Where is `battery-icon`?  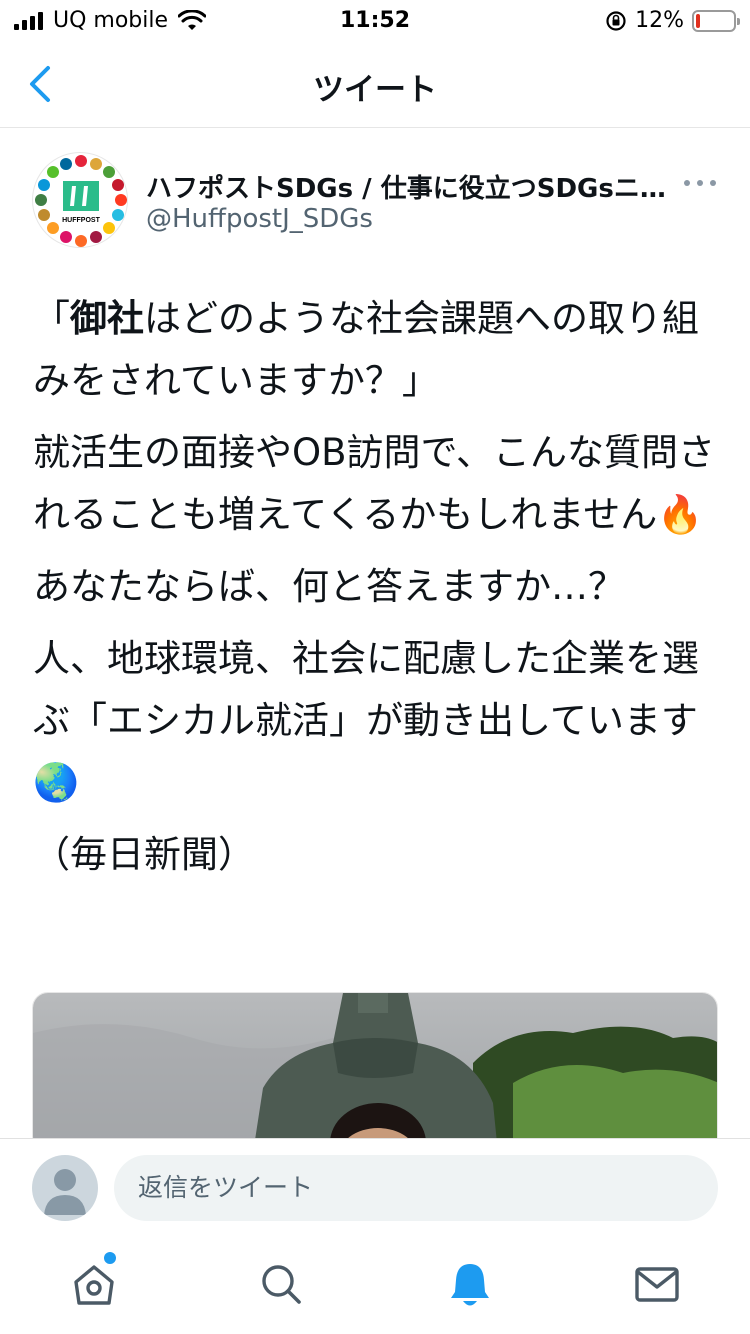 battery-icon is located at coordinates (716, 20).